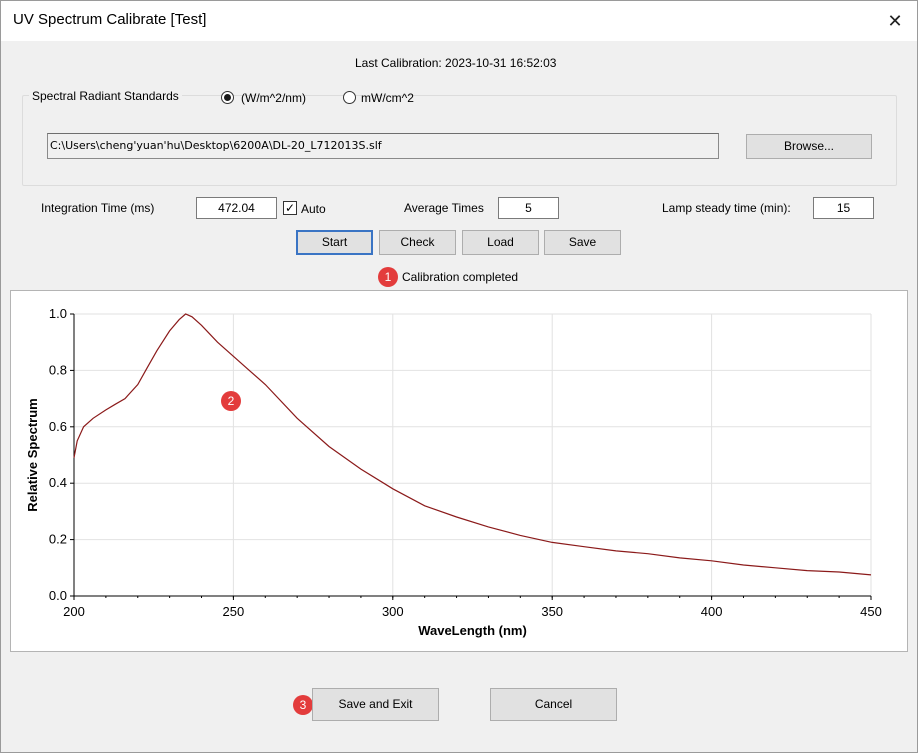  Describe the element at coordinates (444, 208) in the screenshot. I see `average-times-label: Average Times` at that location.